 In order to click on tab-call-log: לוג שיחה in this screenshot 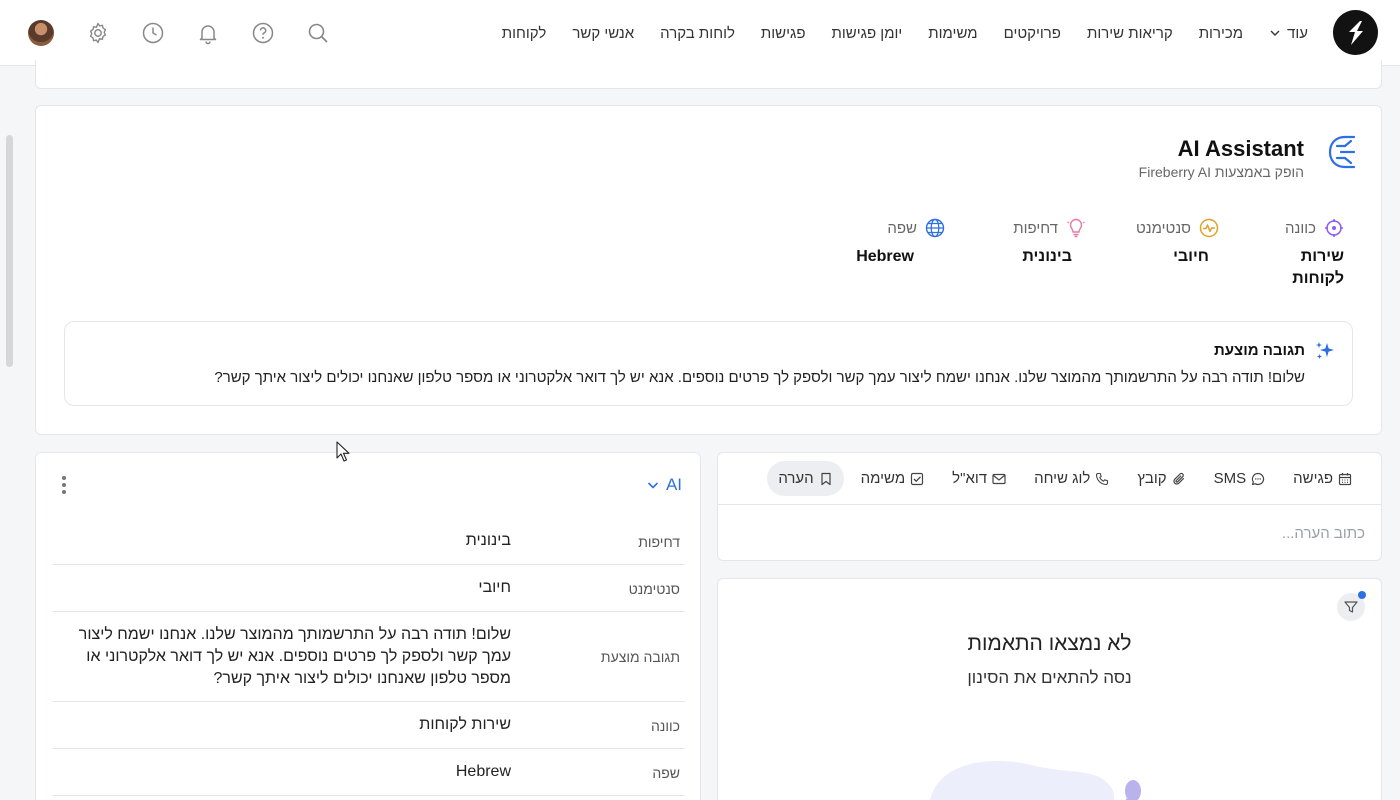, I will do `click(1071, 478)`.